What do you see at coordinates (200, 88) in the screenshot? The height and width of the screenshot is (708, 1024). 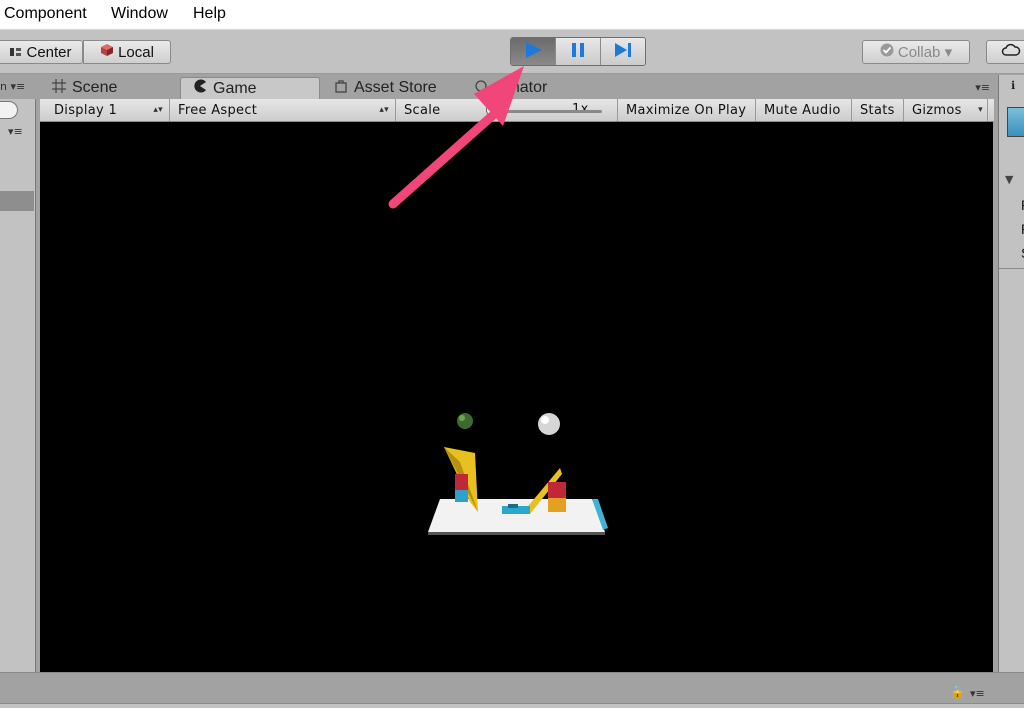 I see `pacman-icon` at bounding box center [200, 88].